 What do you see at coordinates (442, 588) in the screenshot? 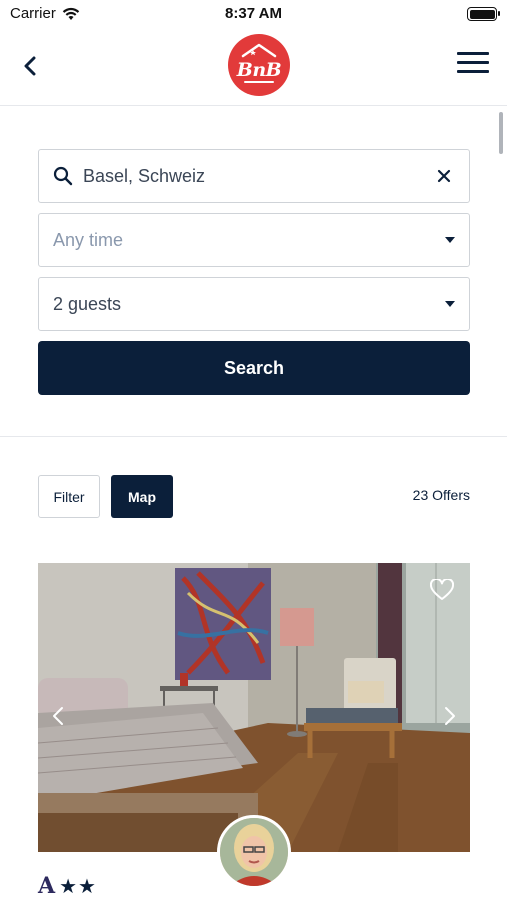
I see `heart-icon` at bounding box center [442, 588].